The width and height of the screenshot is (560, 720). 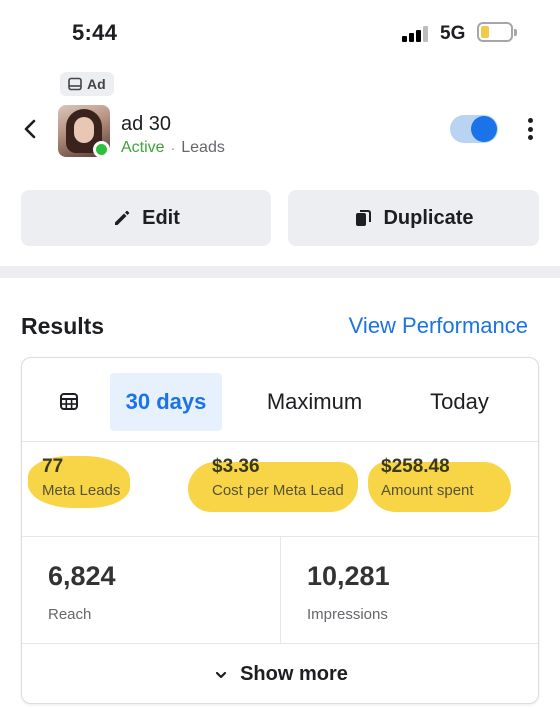 I want to click on edit-button: Edit, so click(x=146, y=218).